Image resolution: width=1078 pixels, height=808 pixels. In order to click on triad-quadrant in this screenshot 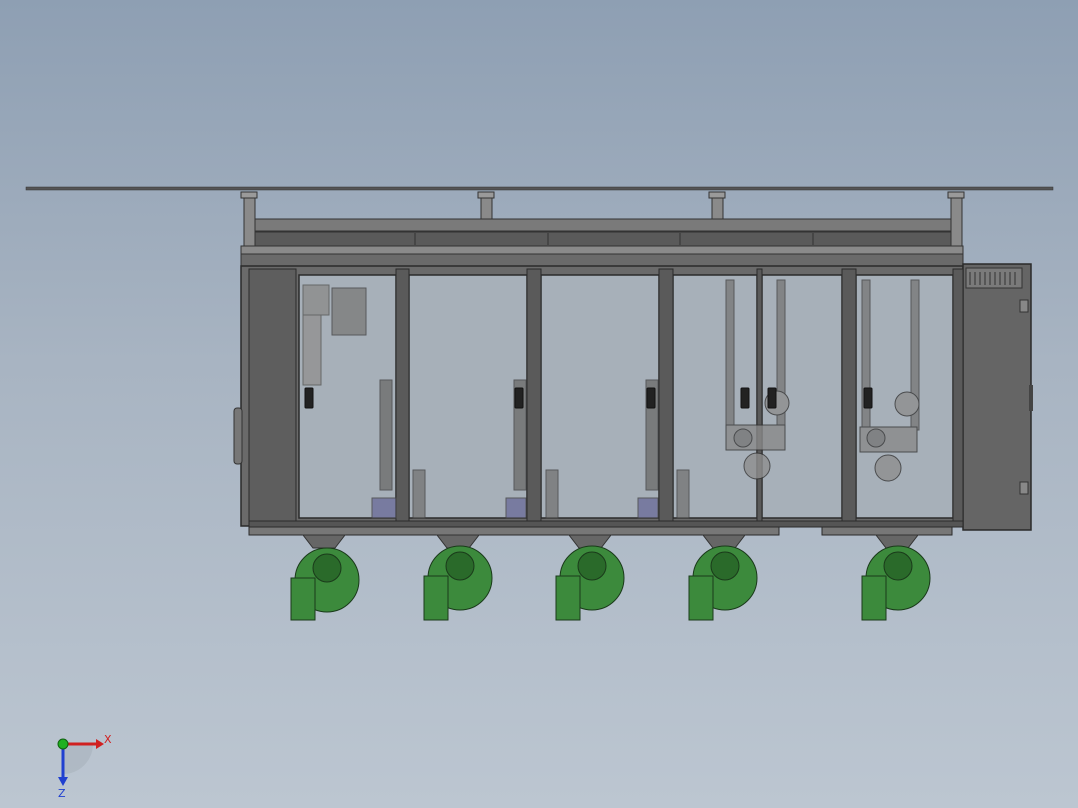, I will do `click(78, 759)`.